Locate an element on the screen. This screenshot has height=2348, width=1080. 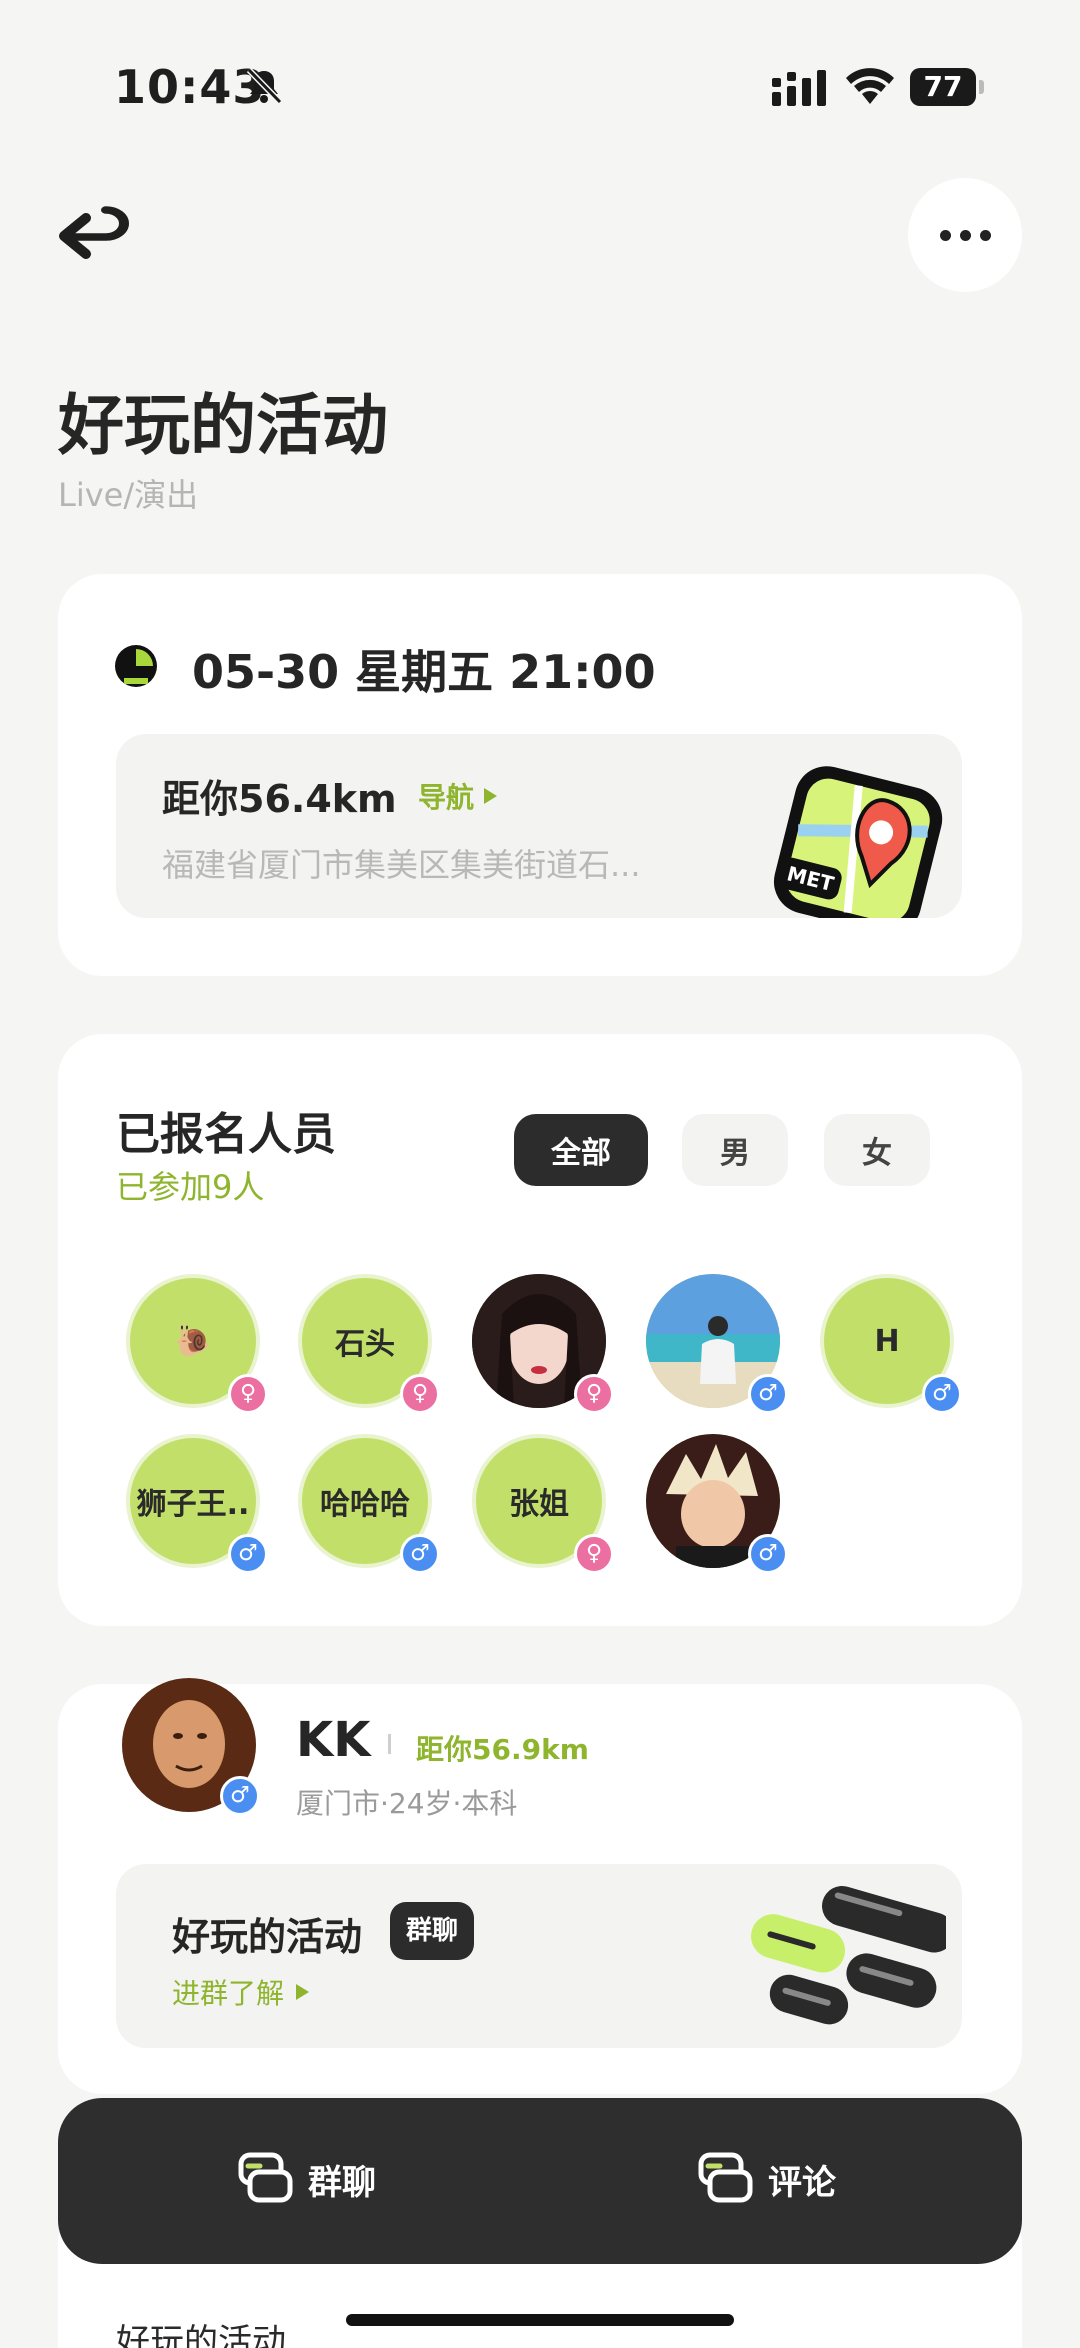
join-group-label: 进群了解 is located at coordinates (228, 1993).